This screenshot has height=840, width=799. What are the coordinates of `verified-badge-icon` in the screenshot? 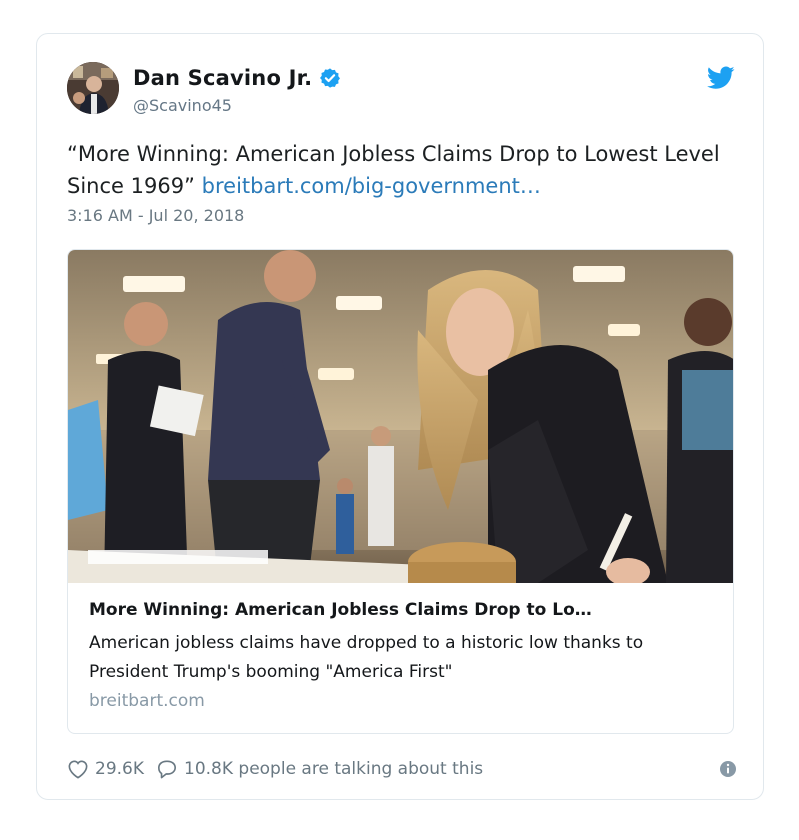 It's located at (330, 78).